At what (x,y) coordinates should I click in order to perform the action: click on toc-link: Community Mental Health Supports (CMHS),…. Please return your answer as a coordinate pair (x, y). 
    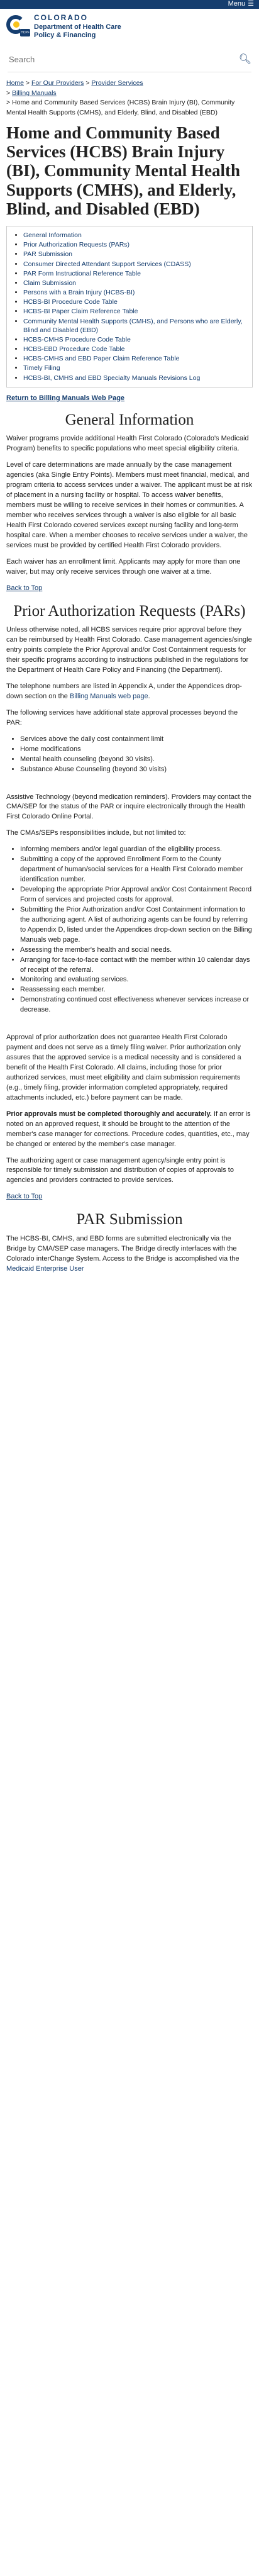
    Looking at the image, I should click on (133, 326).